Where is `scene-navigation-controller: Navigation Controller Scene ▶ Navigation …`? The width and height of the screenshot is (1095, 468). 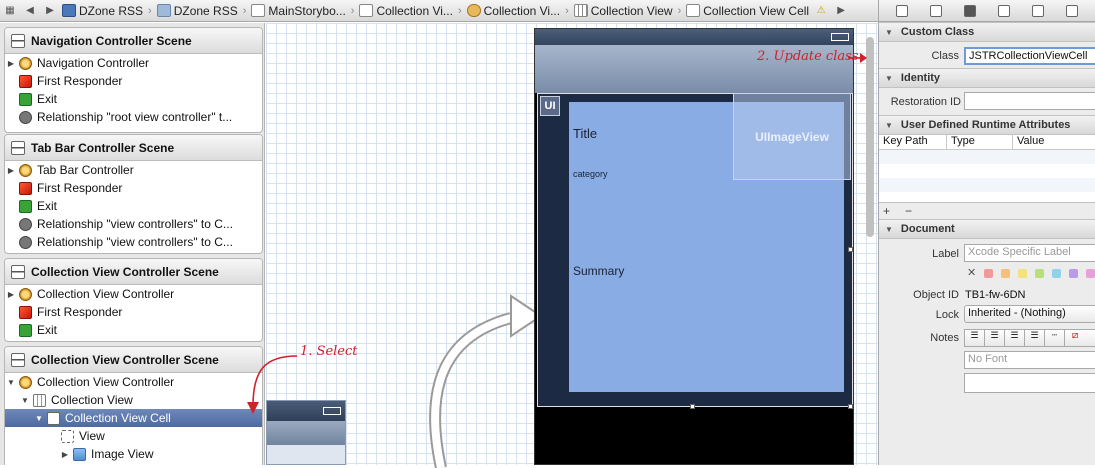
scene-navigation-controller: Navigation Controller Scene ▶ Navigation … is located at coordinates (133, 80).